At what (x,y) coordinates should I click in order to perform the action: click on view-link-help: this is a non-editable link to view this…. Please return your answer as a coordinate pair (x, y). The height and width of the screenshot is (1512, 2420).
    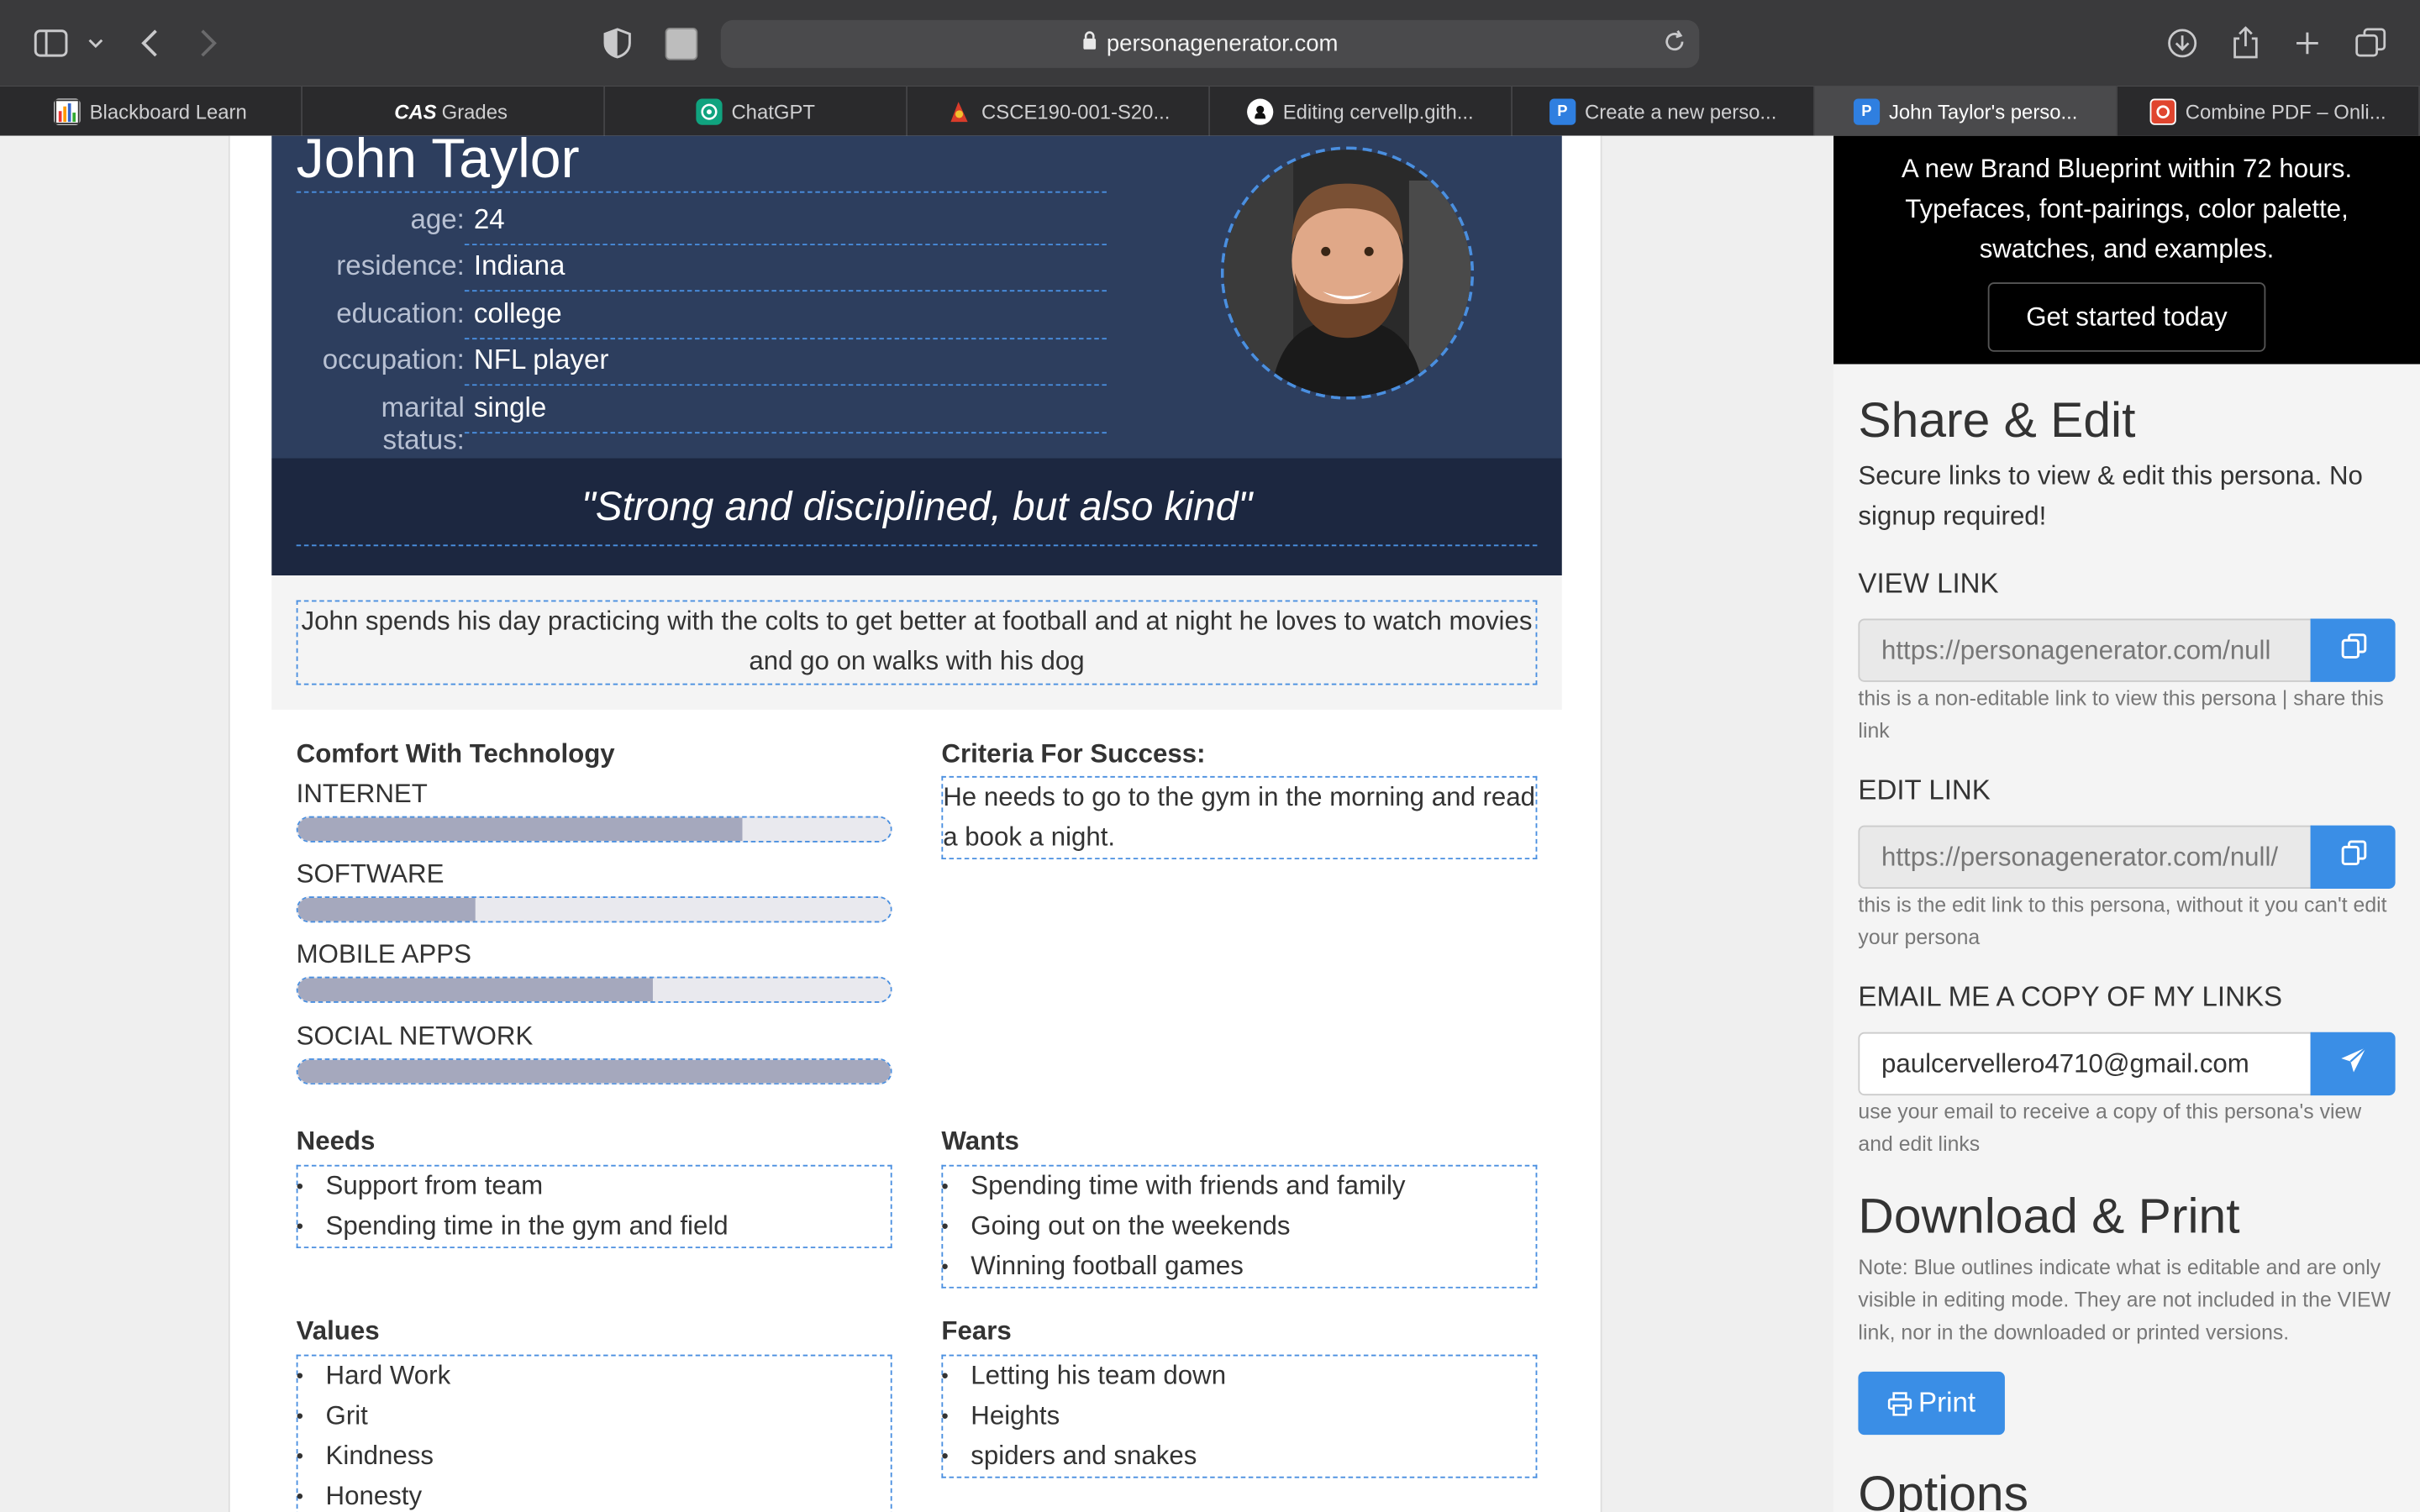
    Looking at the image, I should click on (2121, 714).